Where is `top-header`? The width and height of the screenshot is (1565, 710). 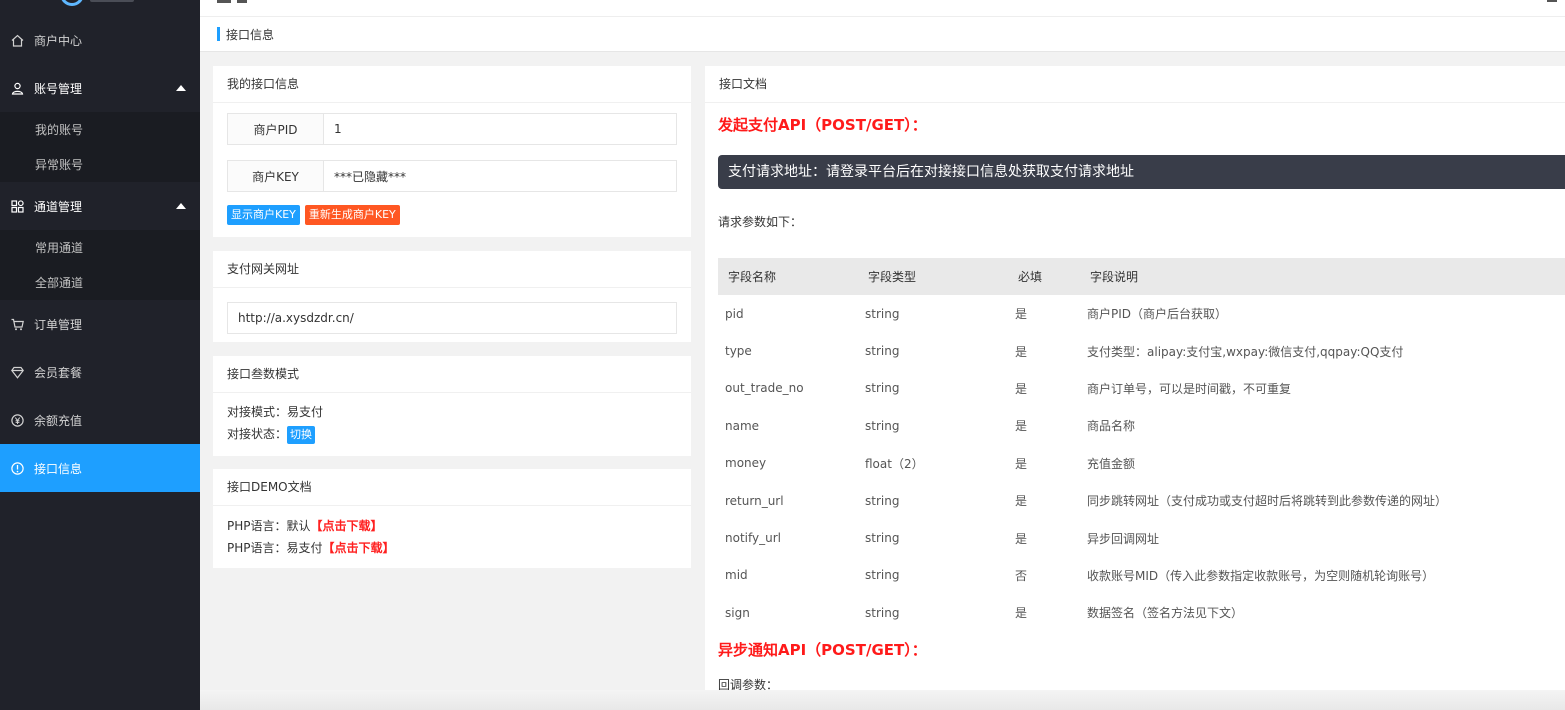
top-header is located at coordinates (882, 8).